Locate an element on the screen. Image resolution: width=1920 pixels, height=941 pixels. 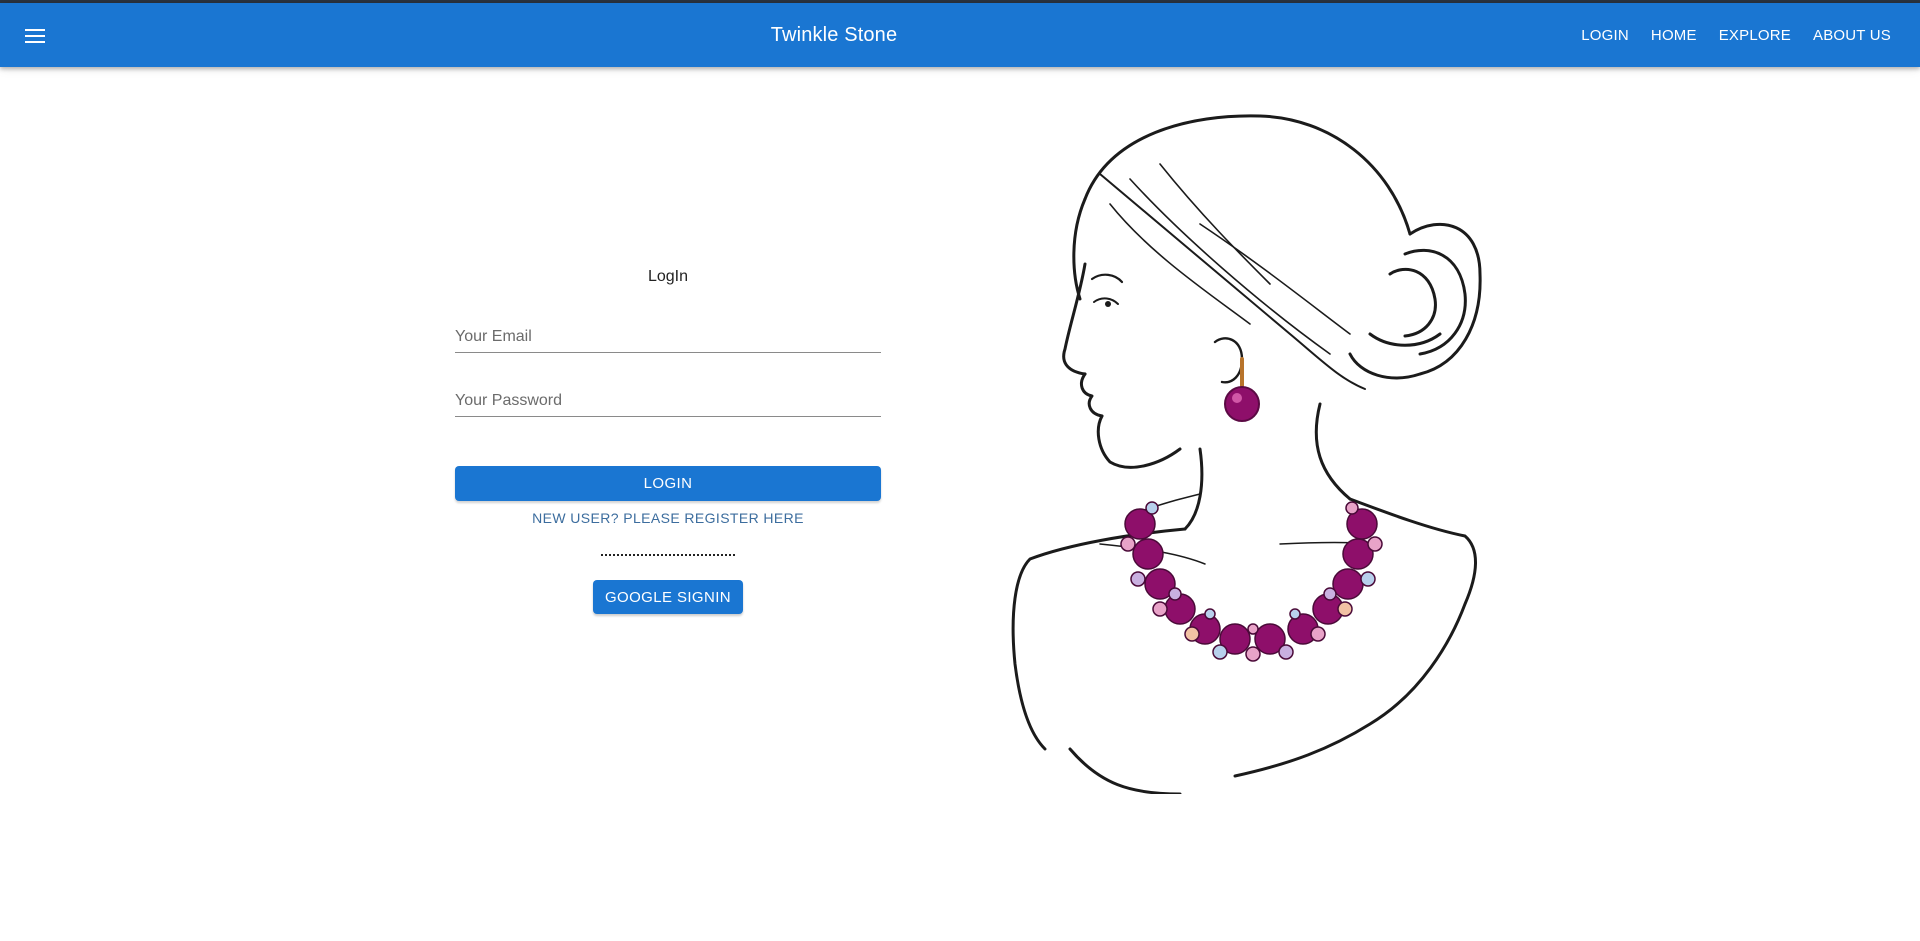
nav-home: HOME is located at coordinates (1674, 35).